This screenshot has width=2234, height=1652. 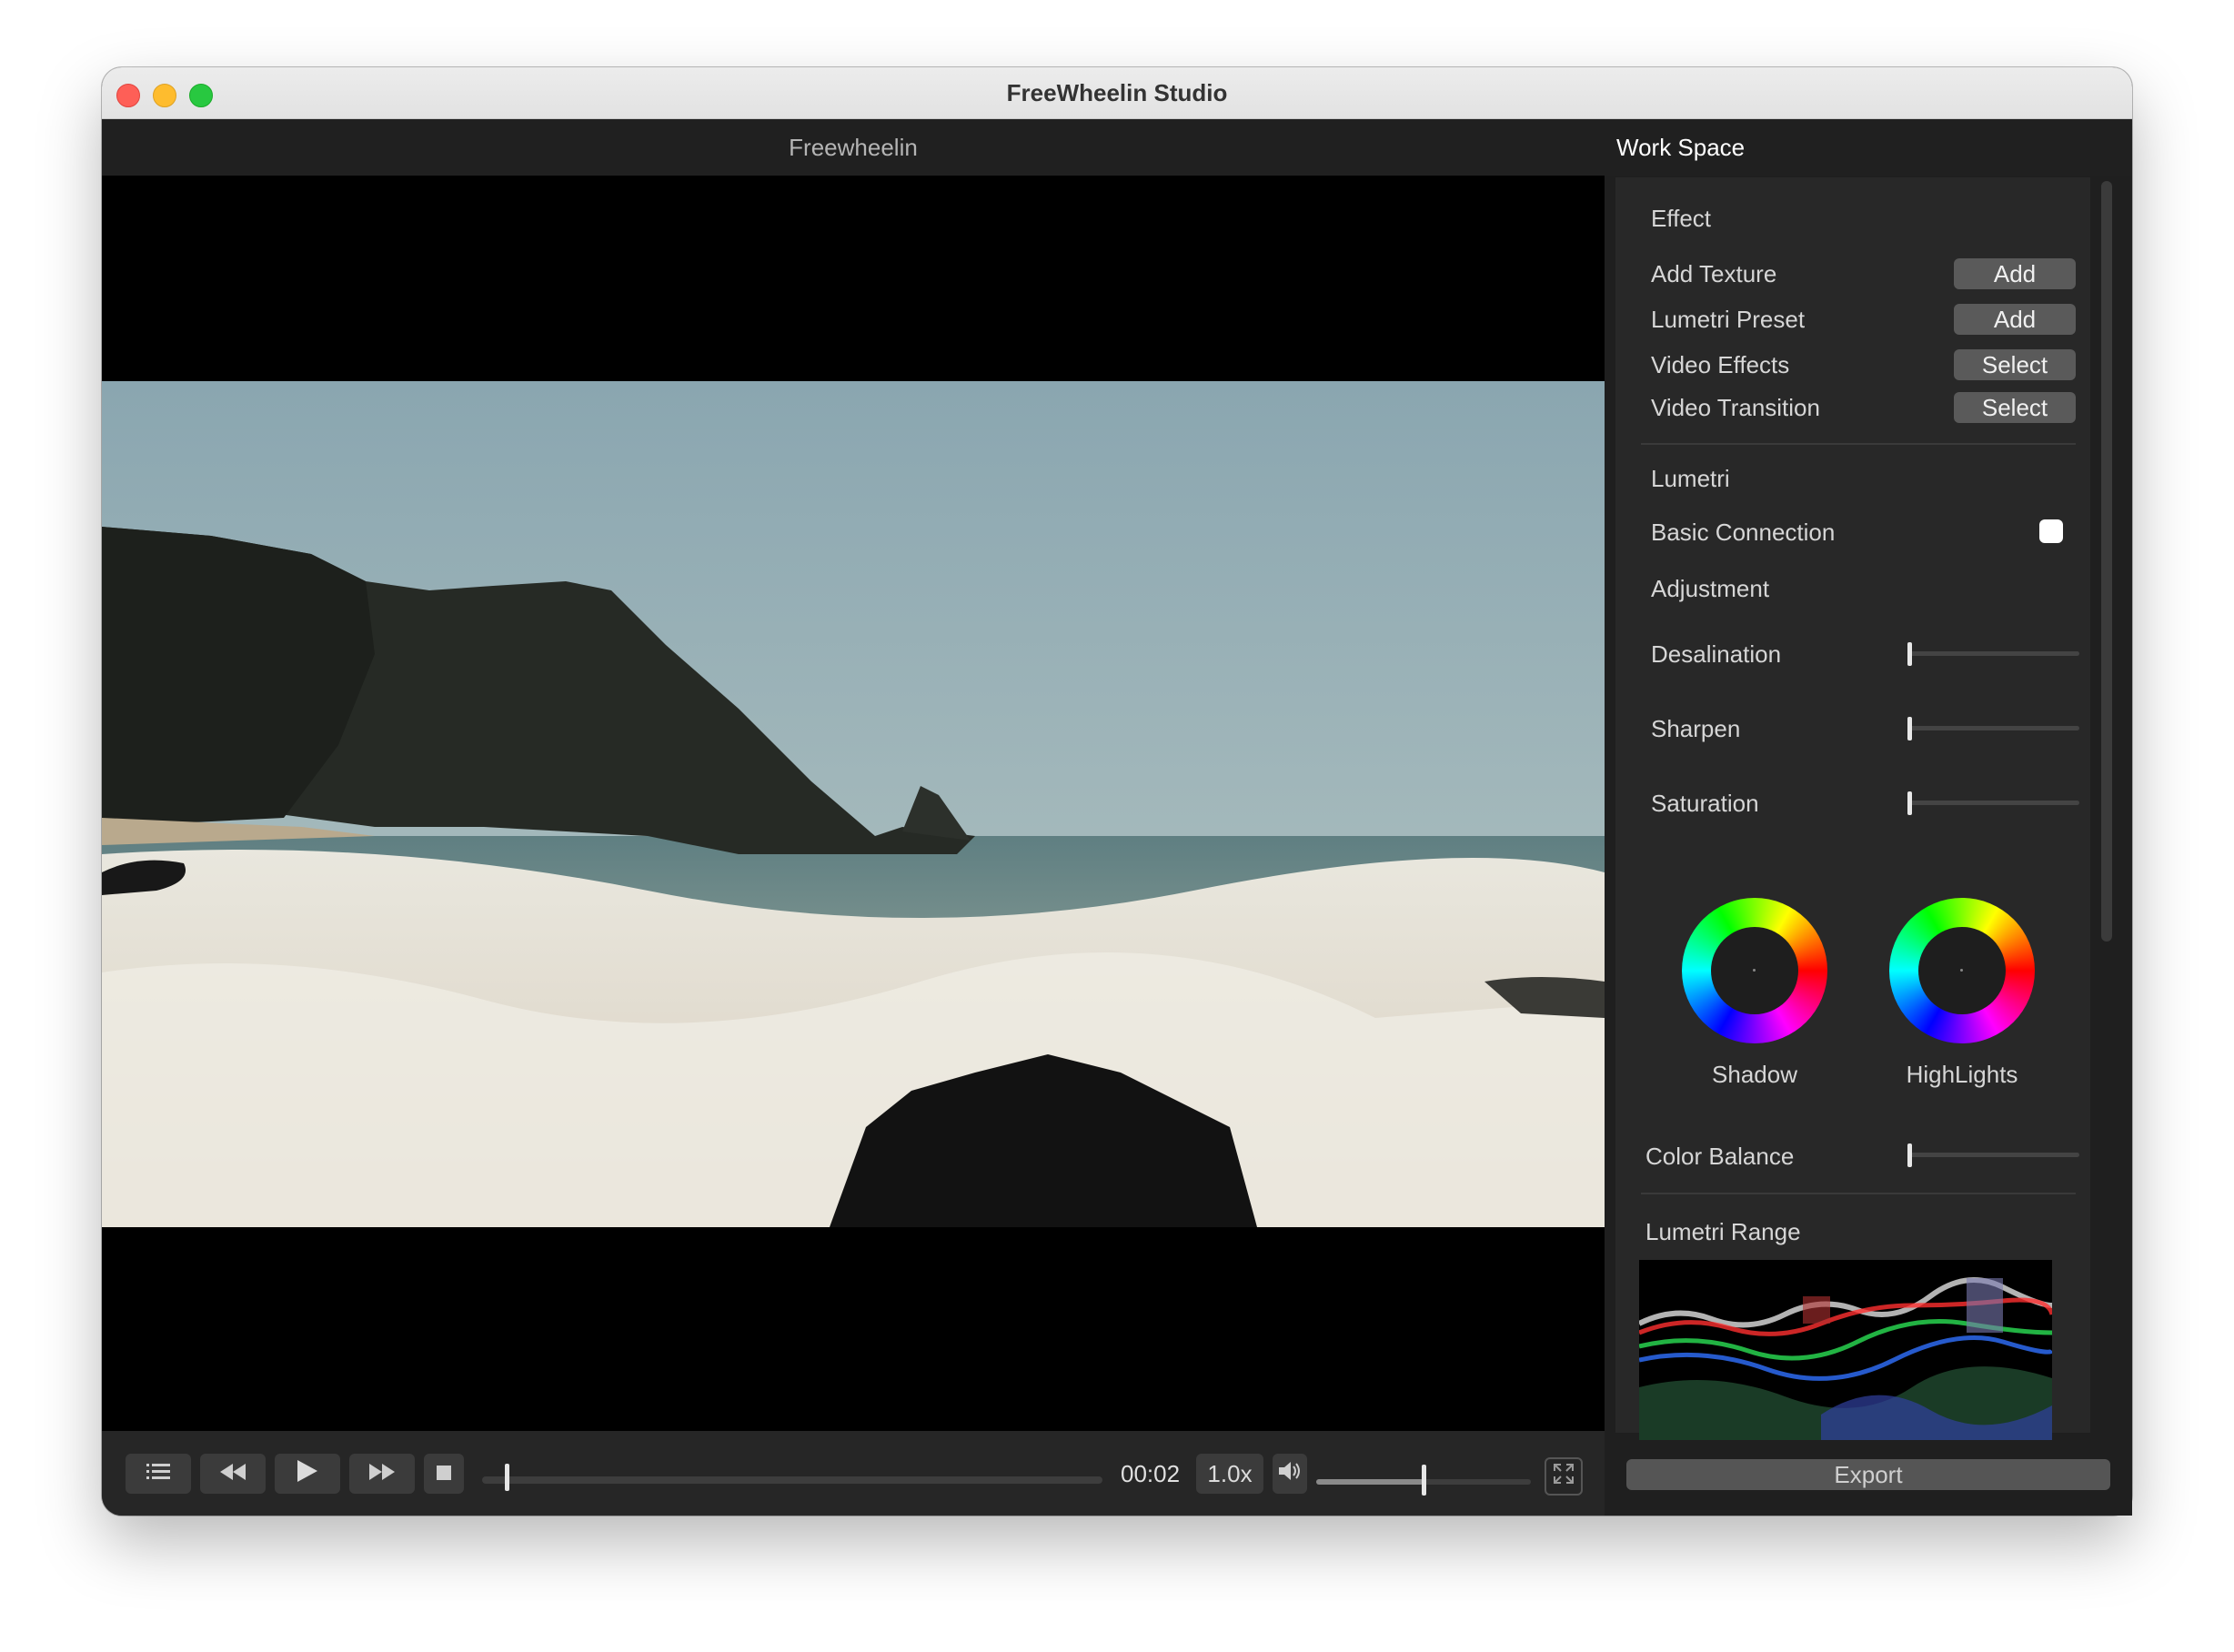 I want to click on playback-speed-button: 1.0x, so click(x=1229, y=1474).